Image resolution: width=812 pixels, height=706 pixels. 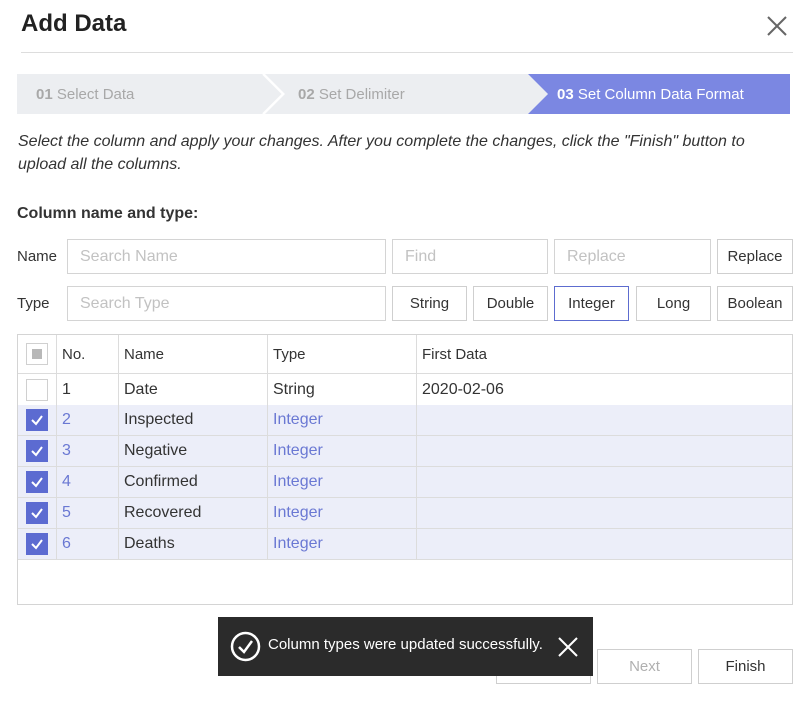 What do you see at coordinates (87, 513) in the screenshot?
I see `cell-no: 5` at bounding box center [87, 513].